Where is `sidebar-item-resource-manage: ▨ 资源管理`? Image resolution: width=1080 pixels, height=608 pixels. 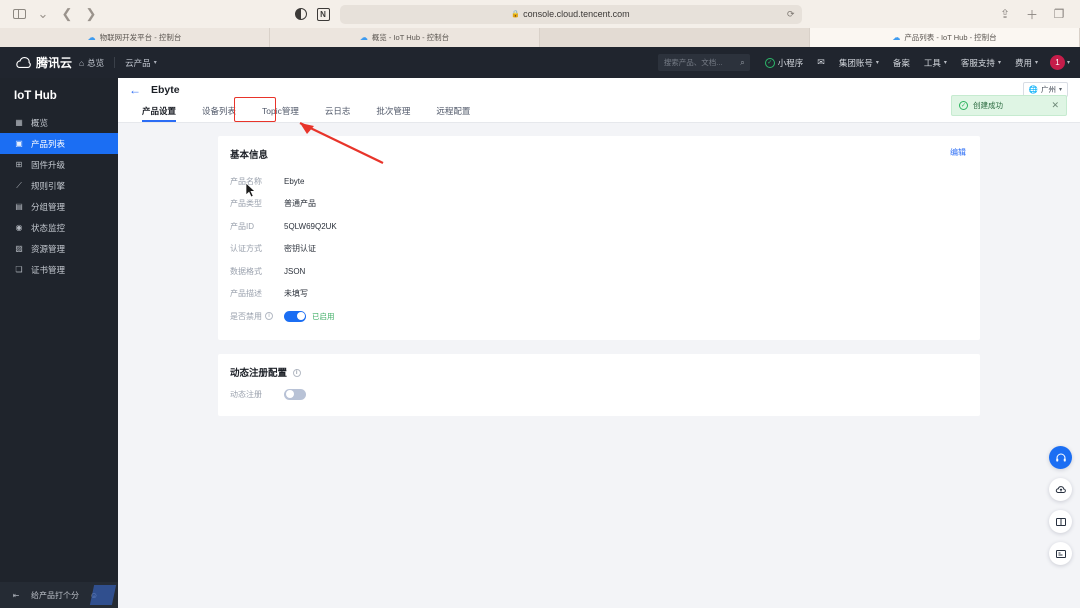
sidebar-item-resource-manage: ▨ 资源管理 is located at coordinates (59, 248).